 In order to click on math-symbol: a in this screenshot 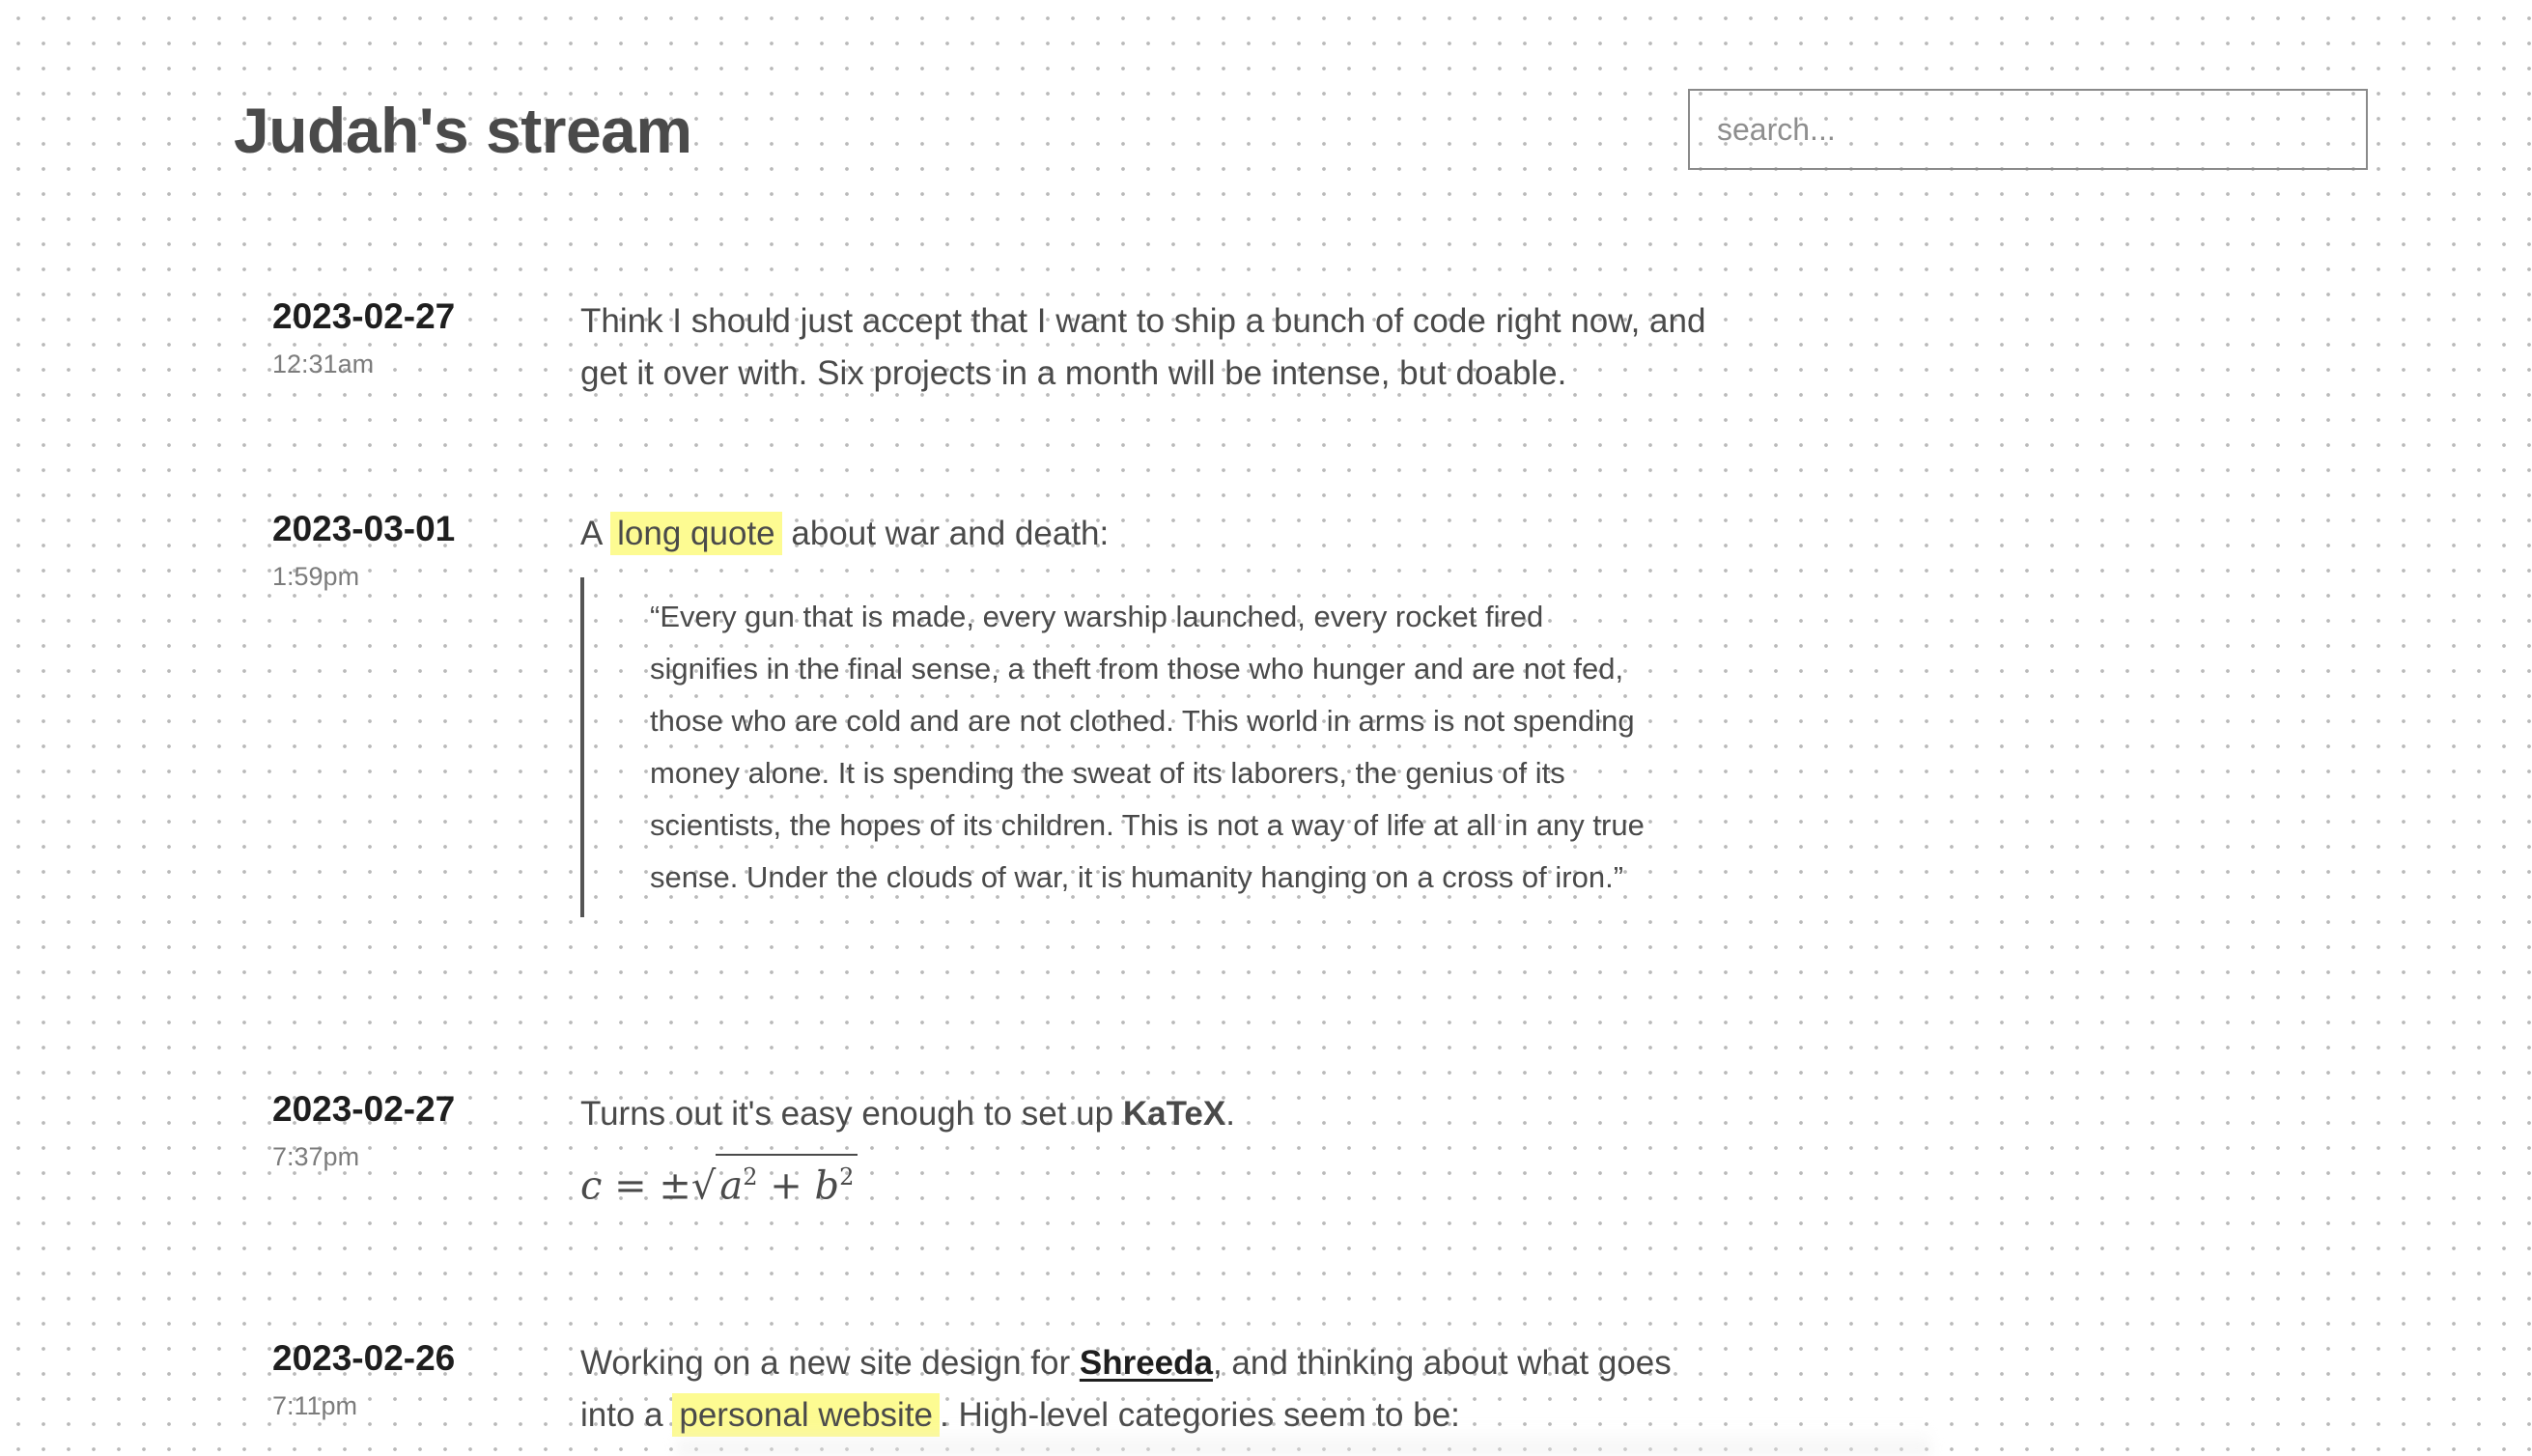, I will do `click(731, 1186)`.